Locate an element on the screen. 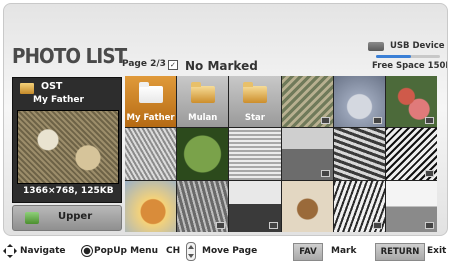 The width and height of the screenshot is (449, 264). page-indicator: Page 2/3 ✓ is located at coordinates (150, 64).